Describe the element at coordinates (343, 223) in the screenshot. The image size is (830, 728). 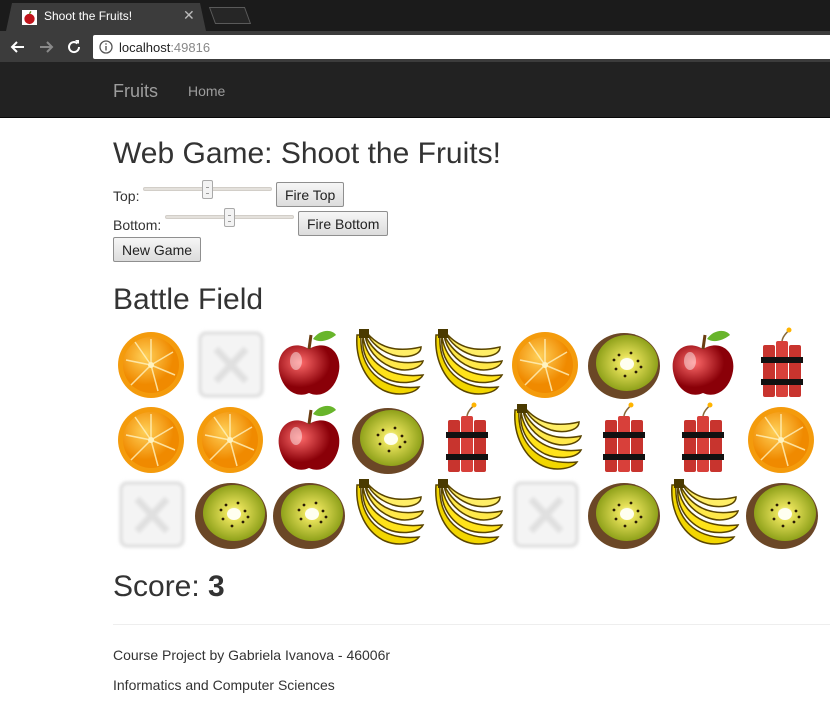
I see `fire-bottom-button: Fire Bottom` at that location.